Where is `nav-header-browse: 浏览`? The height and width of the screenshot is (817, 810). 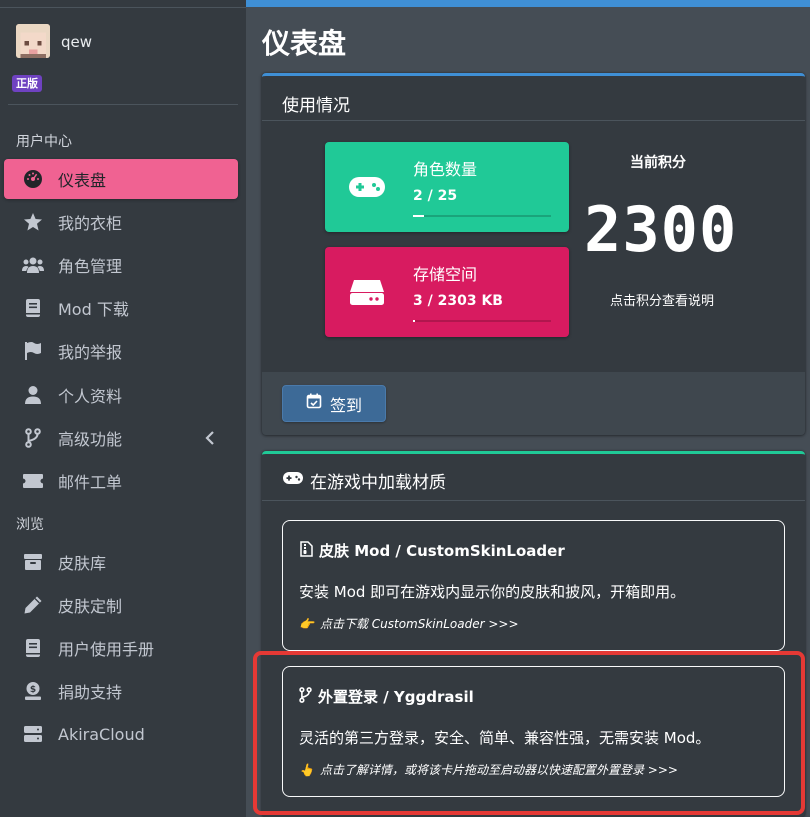 nav-header-browse: 浏览 is located at coordinates (30, 525).